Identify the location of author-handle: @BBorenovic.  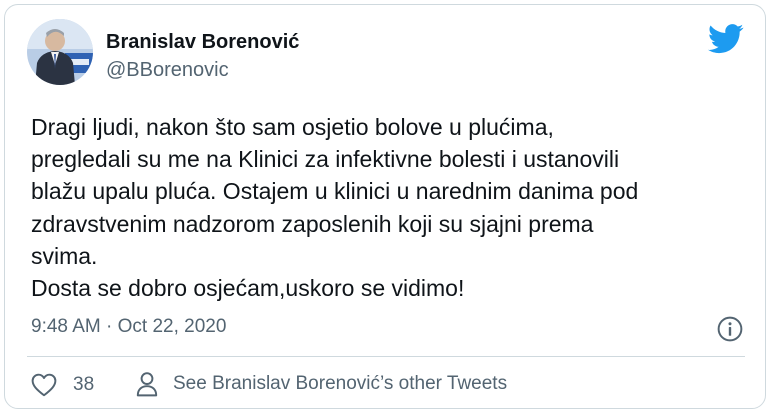
(167, 70).